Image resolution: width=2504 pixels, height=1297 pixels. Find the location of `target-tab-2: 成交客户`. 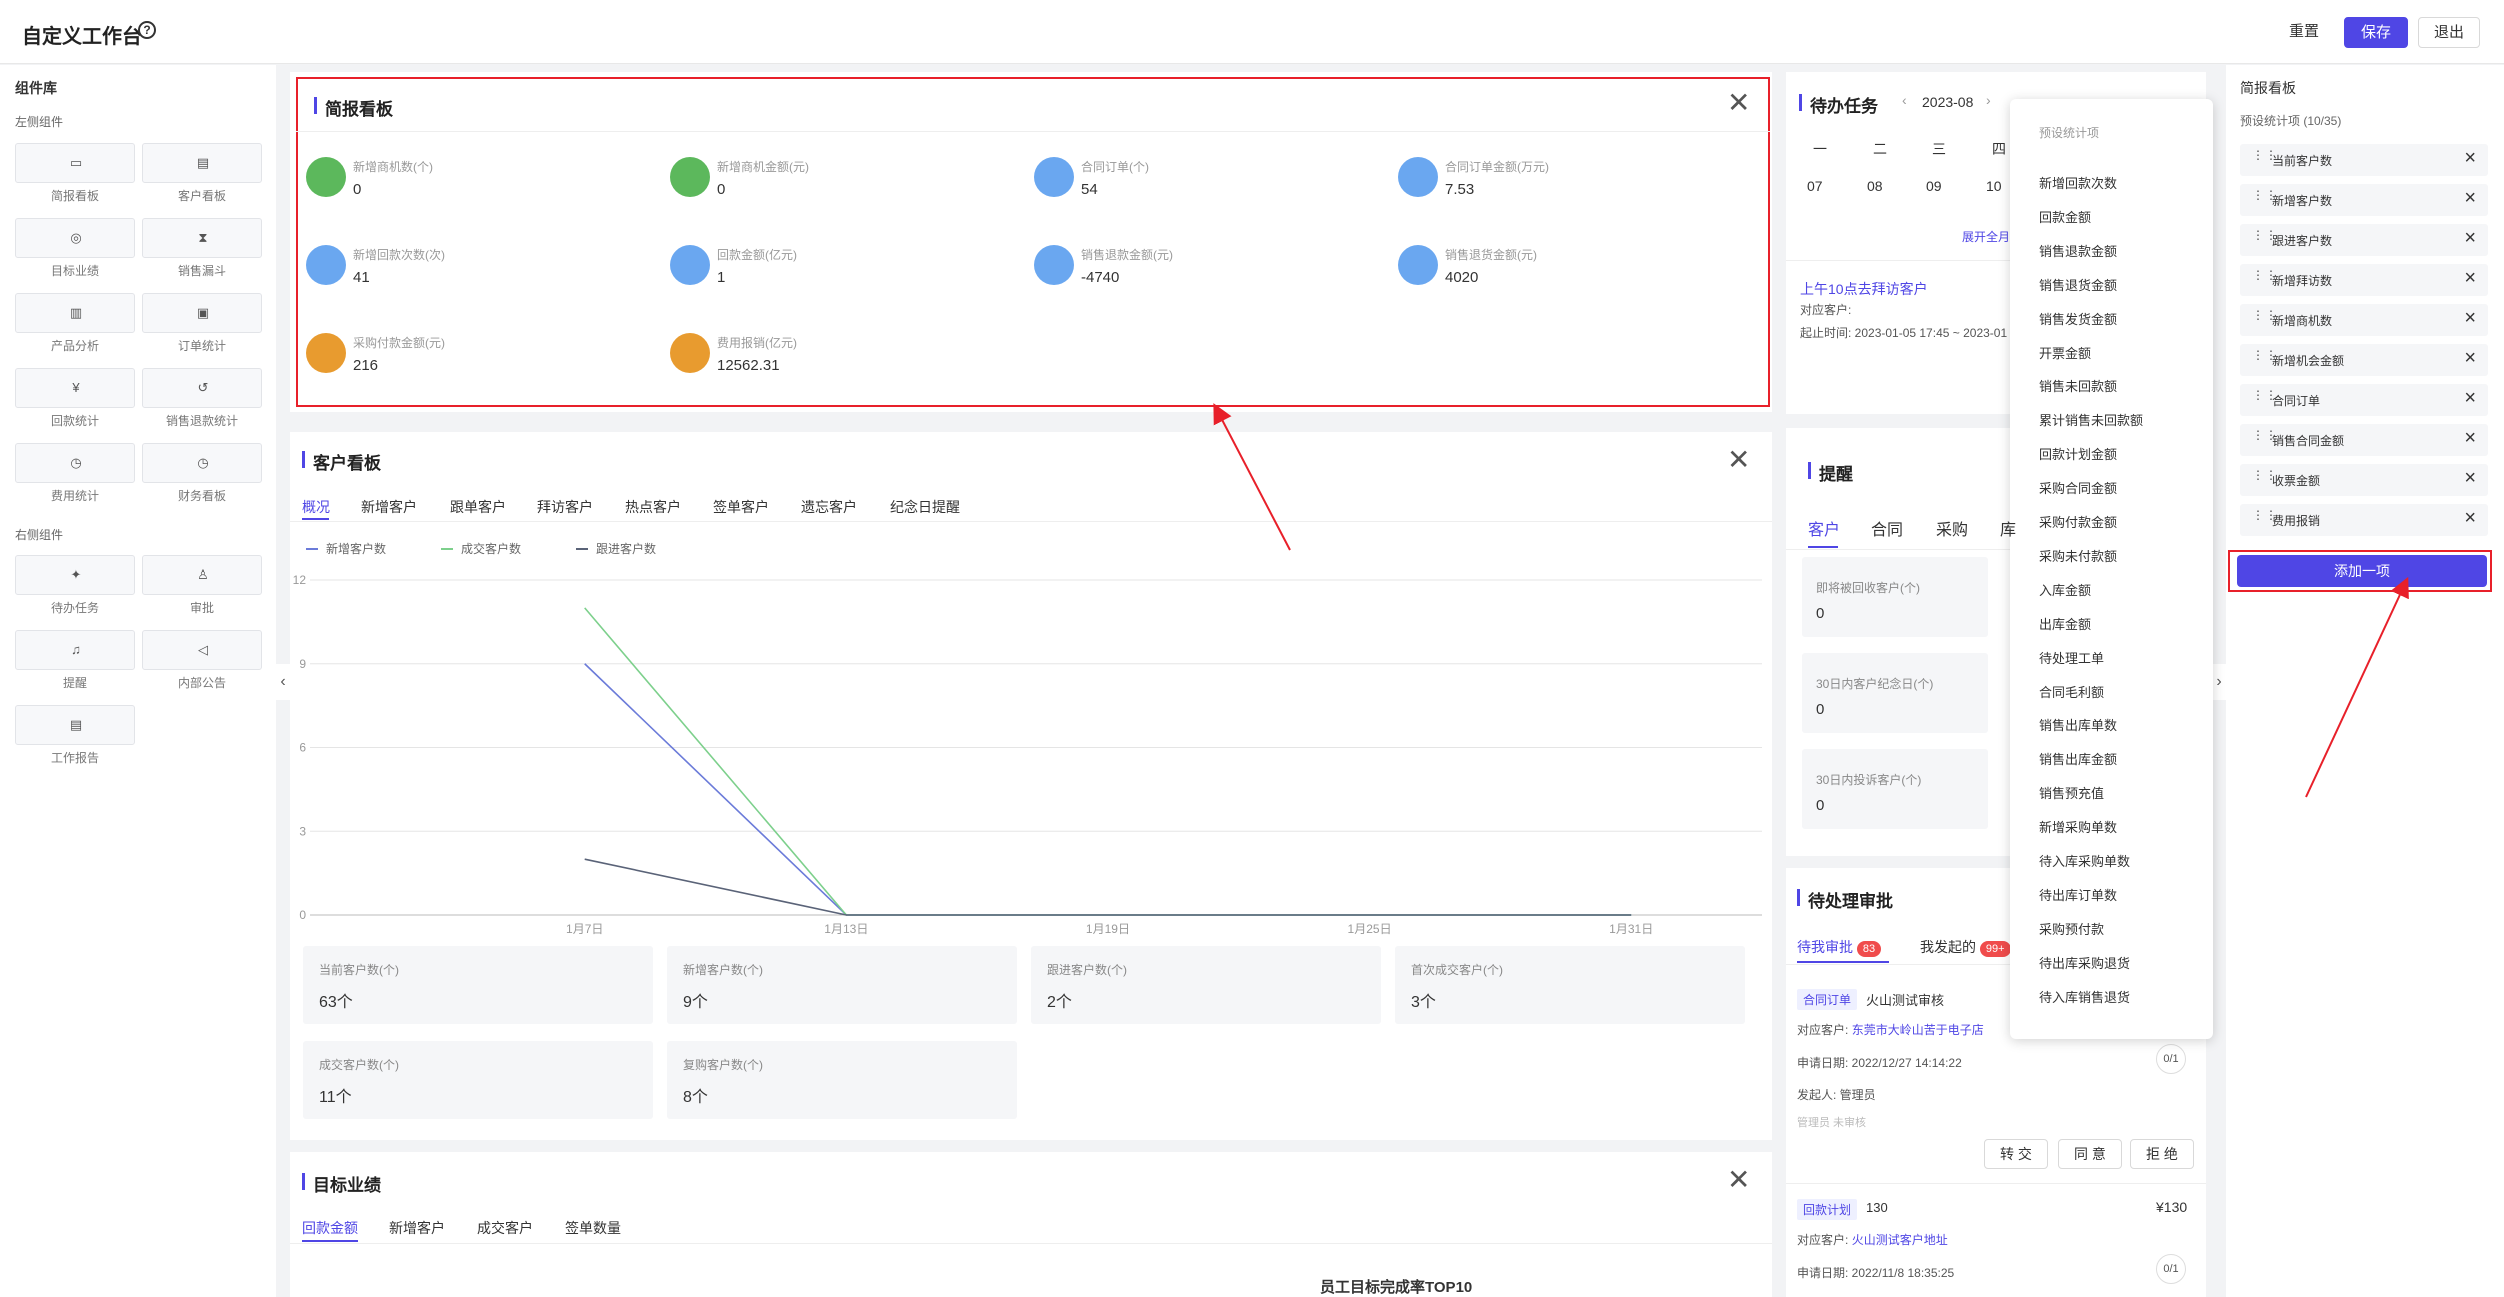

target-tab-2: 成交客户 is located at coordinates (505, 1228).